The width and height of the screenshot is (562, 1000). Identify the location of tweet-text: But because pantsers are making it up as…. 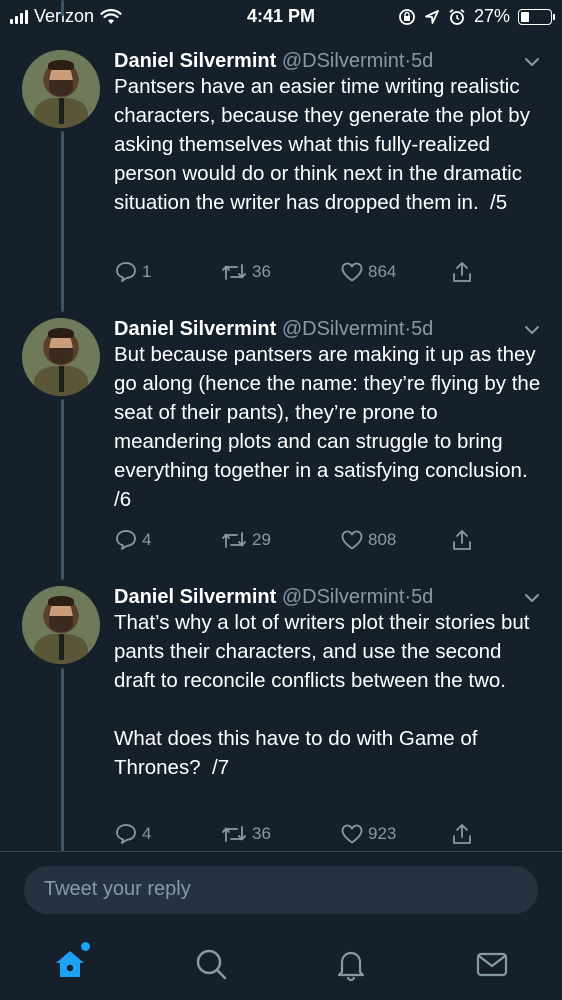
(330, 427).